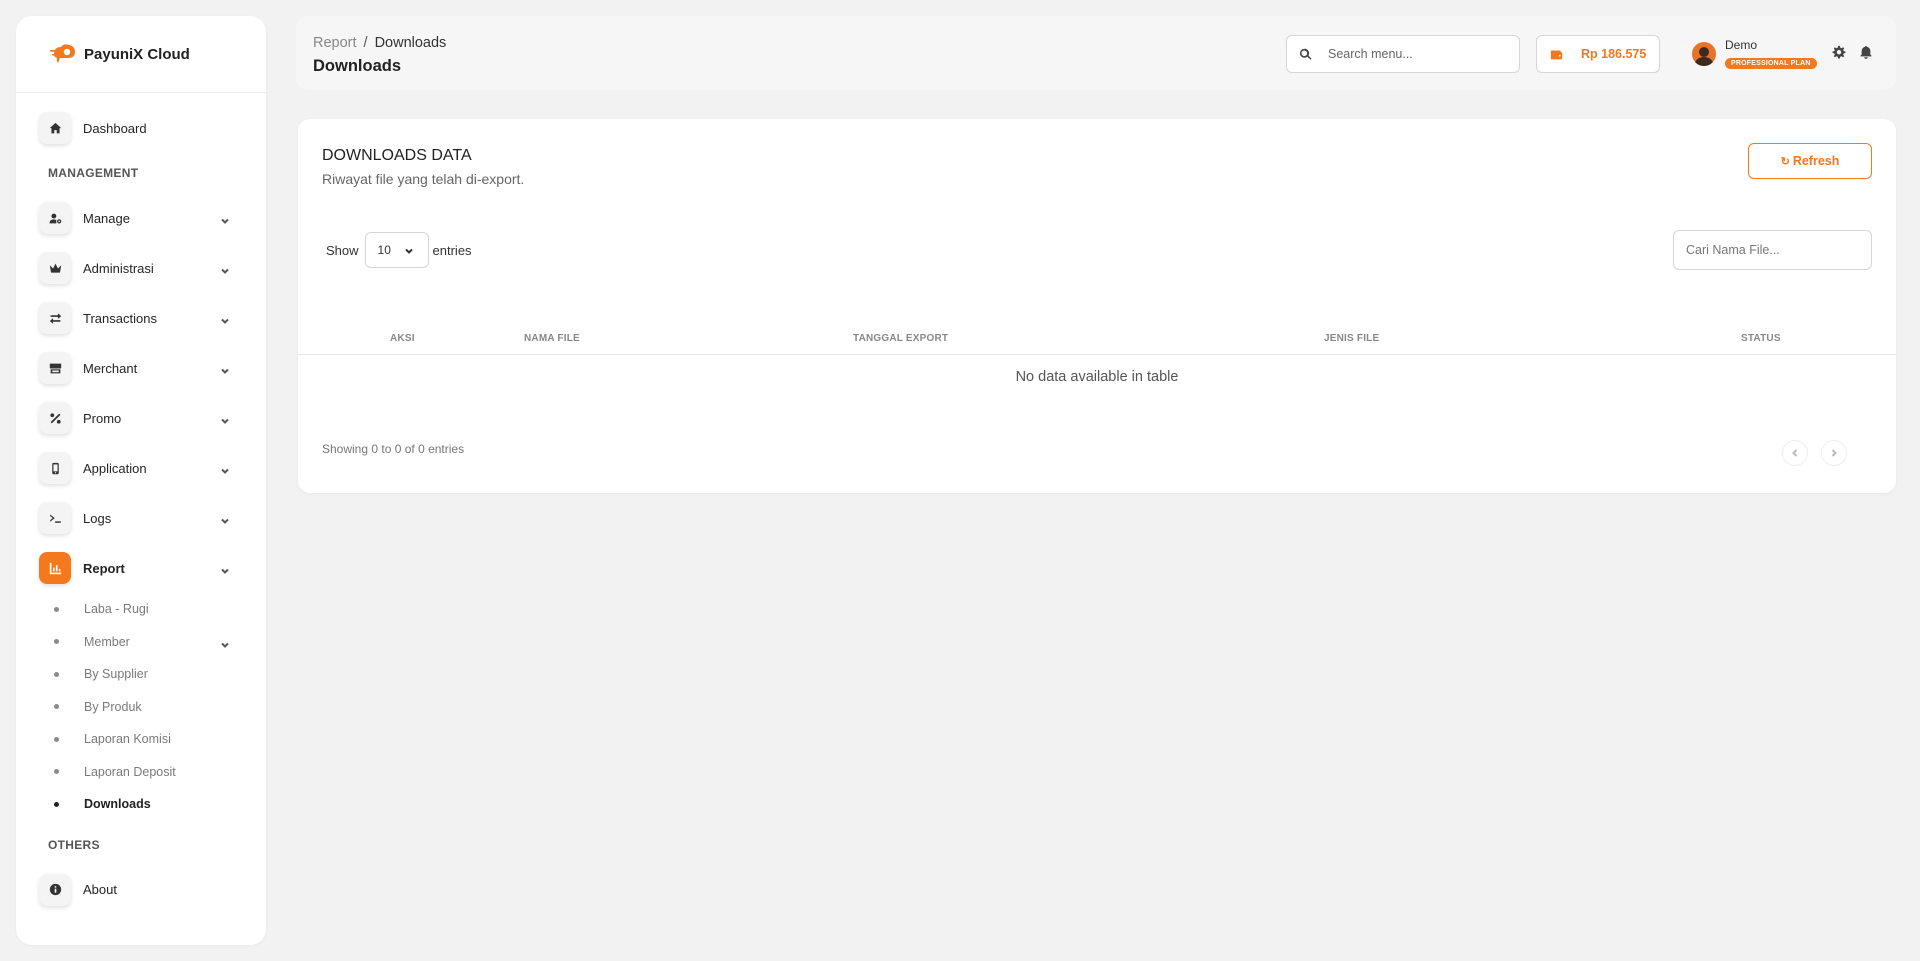 This screenshot has height=961, width=1920. Describe the element at coordinates (141, 890) in the screenshot. I see `sidebar-item-about: About` at that location.